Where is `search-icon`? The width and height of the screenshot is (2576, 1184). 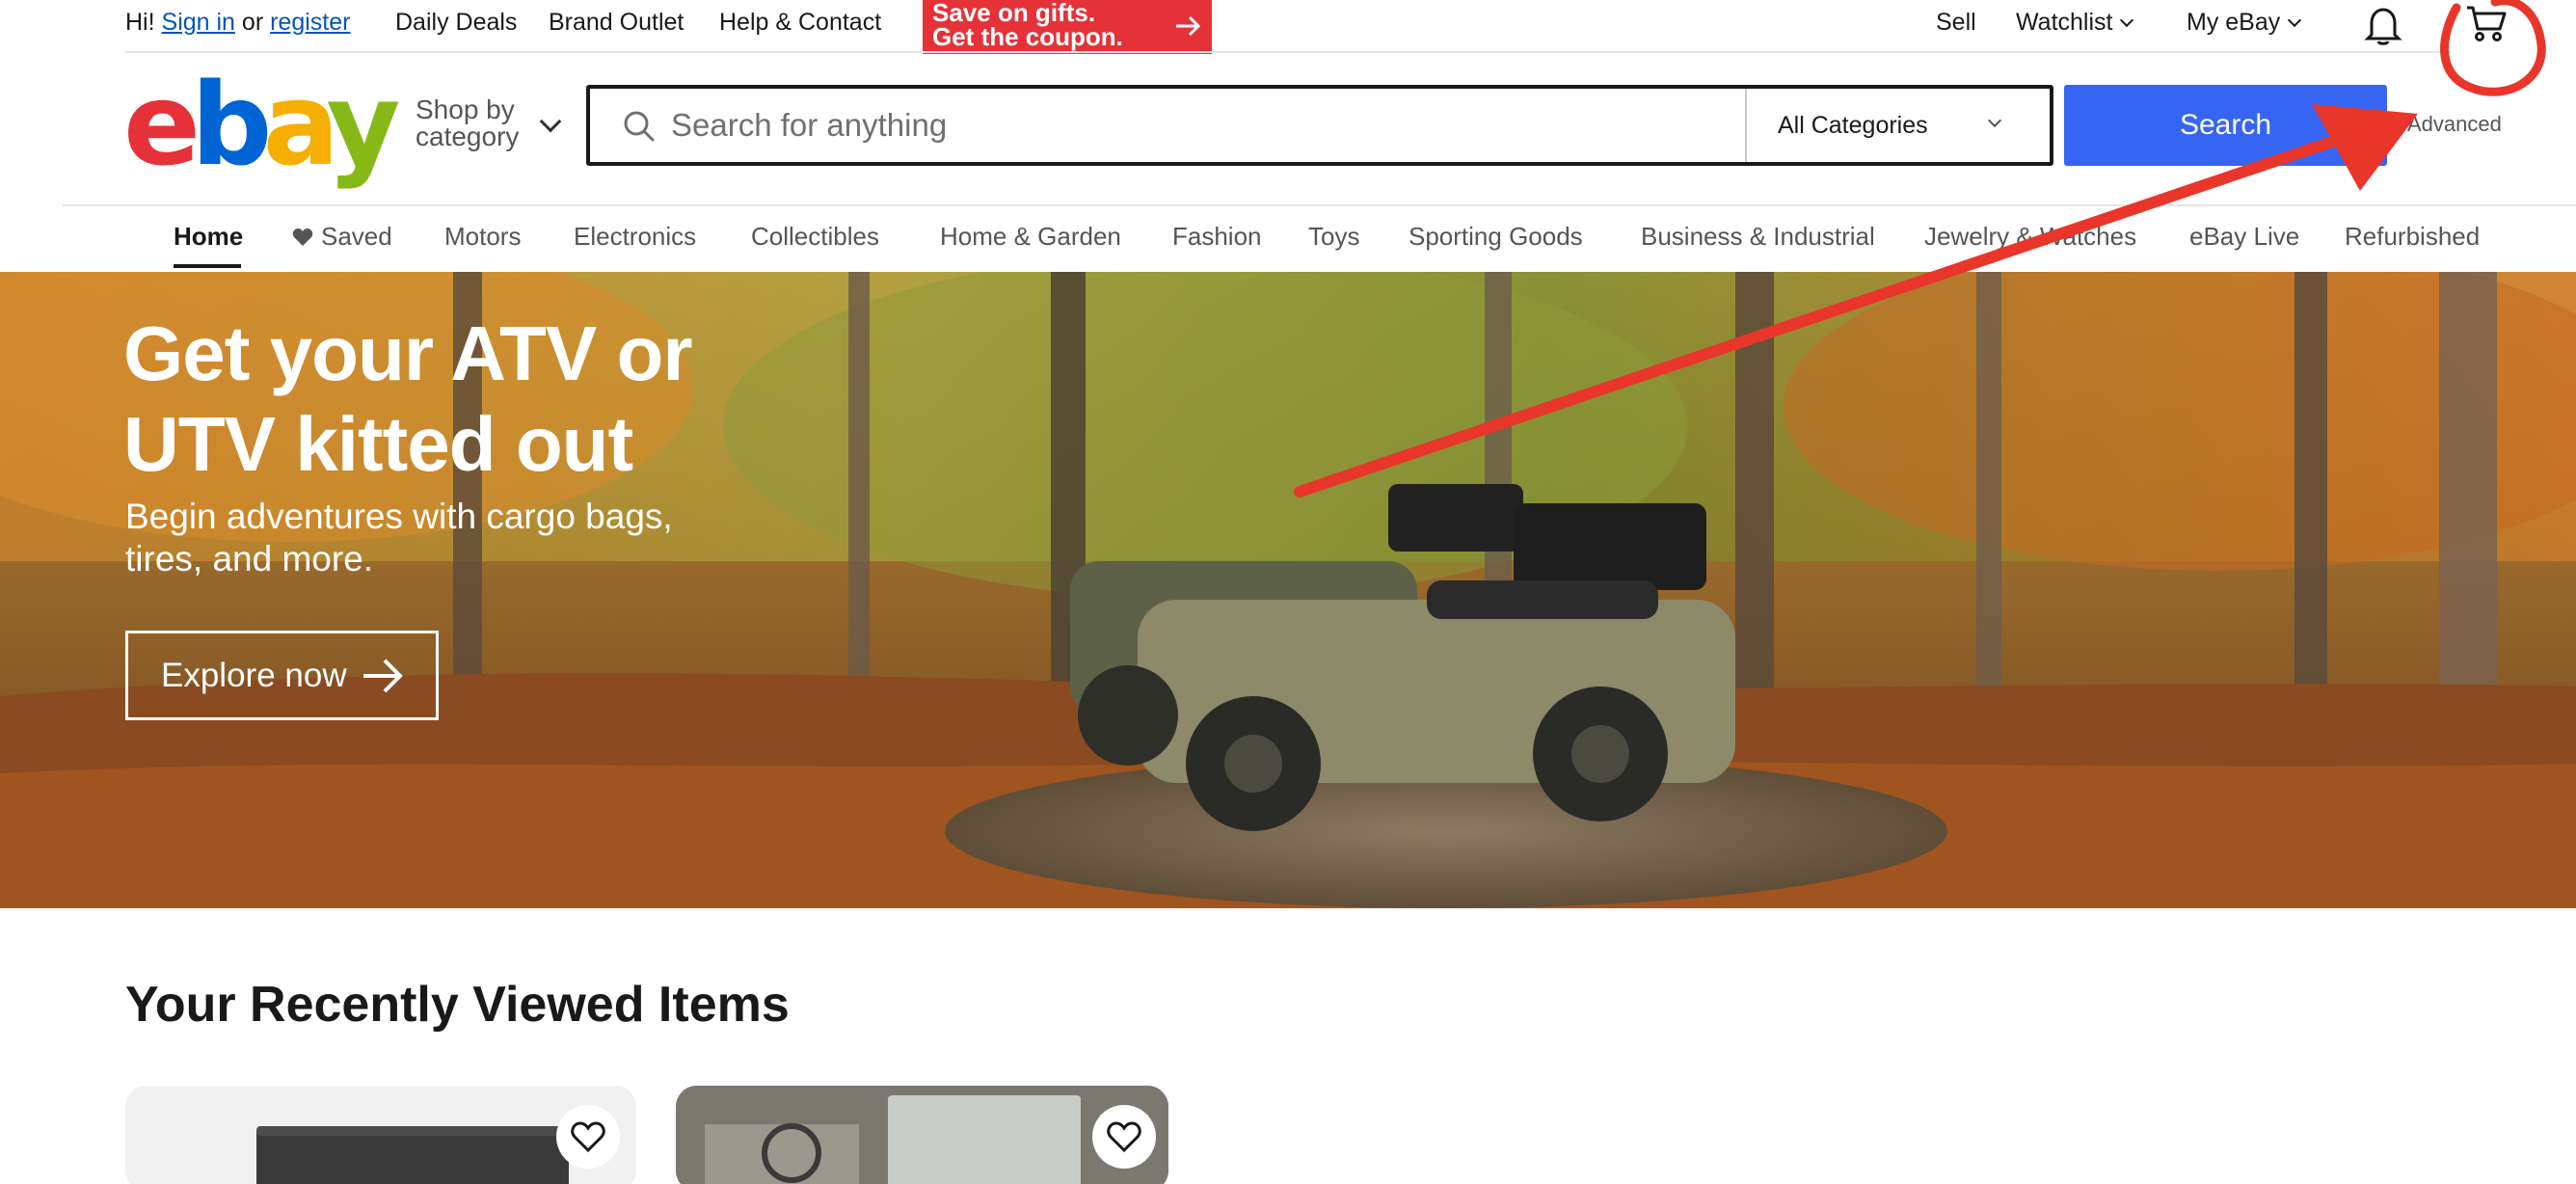 search-icon is located at coordinates (640, 126).